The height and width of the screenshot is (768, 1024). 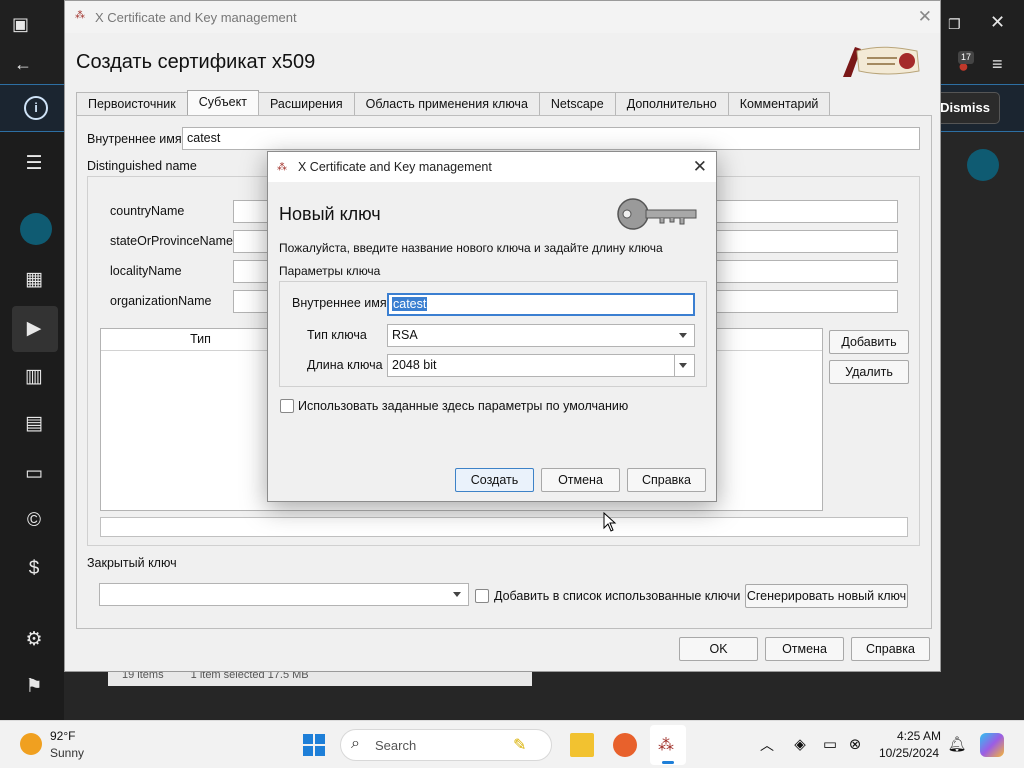 What do you see at coordinates (869, 372) in the screenshot?
I see `delete-button: Удалить` at bounding box center [869, 372].